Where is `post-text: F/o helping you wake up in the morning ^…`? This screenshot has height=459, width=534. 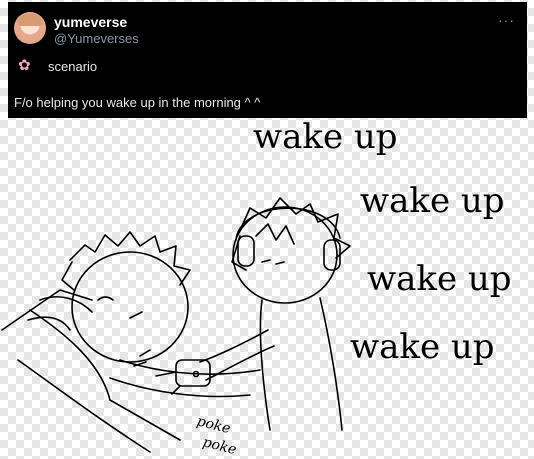
post-text: F/o helping you wake up in the morning ^… is located at coordinates (137, 102).